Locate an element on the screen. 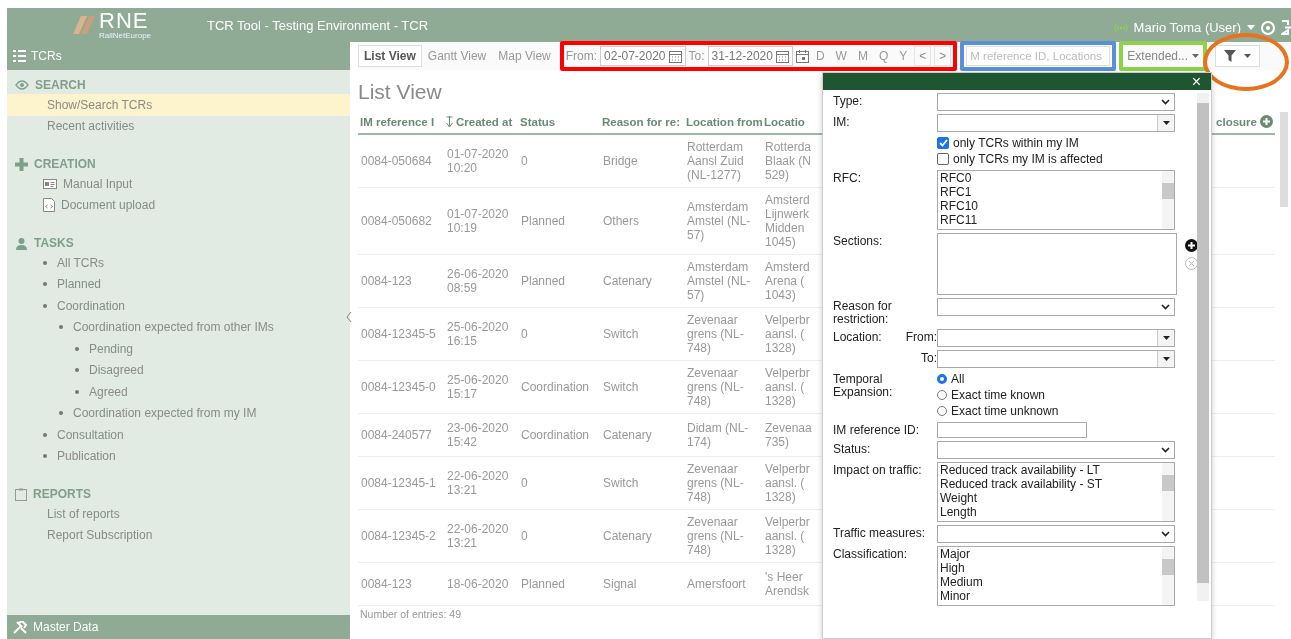  list-option: Medium is located at coordinates (1051, 582).